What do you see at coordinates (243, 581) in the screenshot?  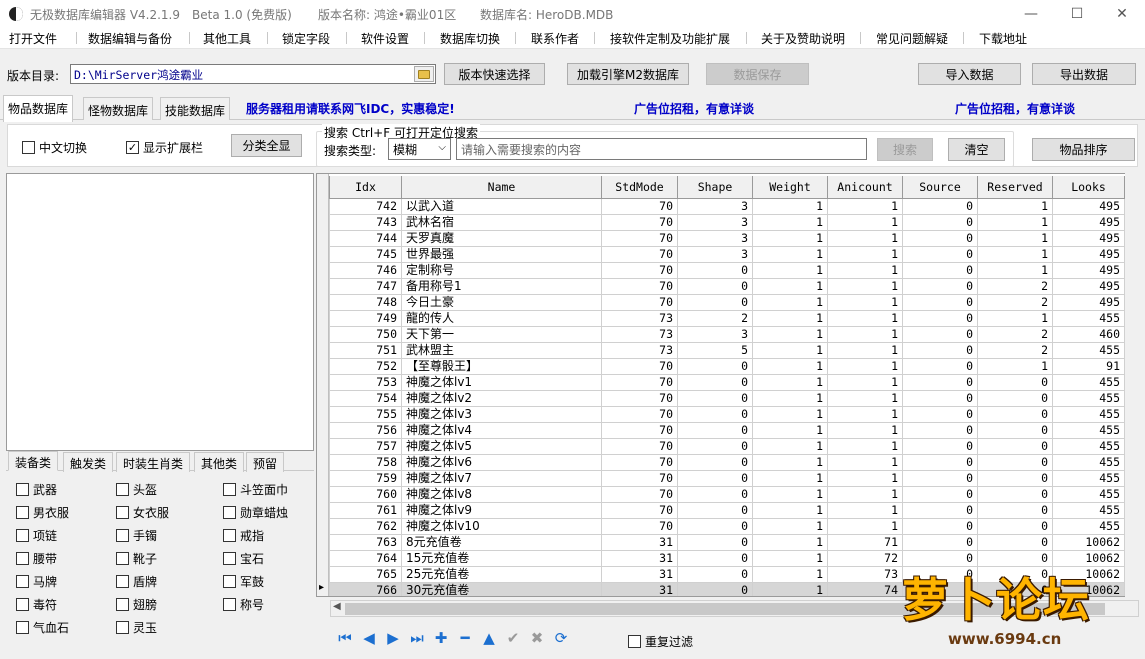 I see `category-checkbox: 军鼓` at bounding box center [243, 581].